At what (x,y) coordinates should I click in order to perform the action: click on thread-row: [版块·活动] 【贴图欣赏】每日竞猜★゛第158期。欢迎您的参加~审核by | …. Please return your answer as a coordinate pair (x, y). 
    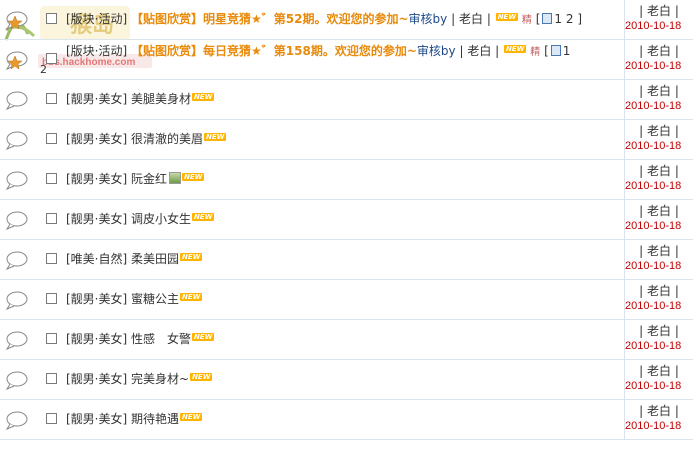
    Looking at the image, I should click on (346, 60).